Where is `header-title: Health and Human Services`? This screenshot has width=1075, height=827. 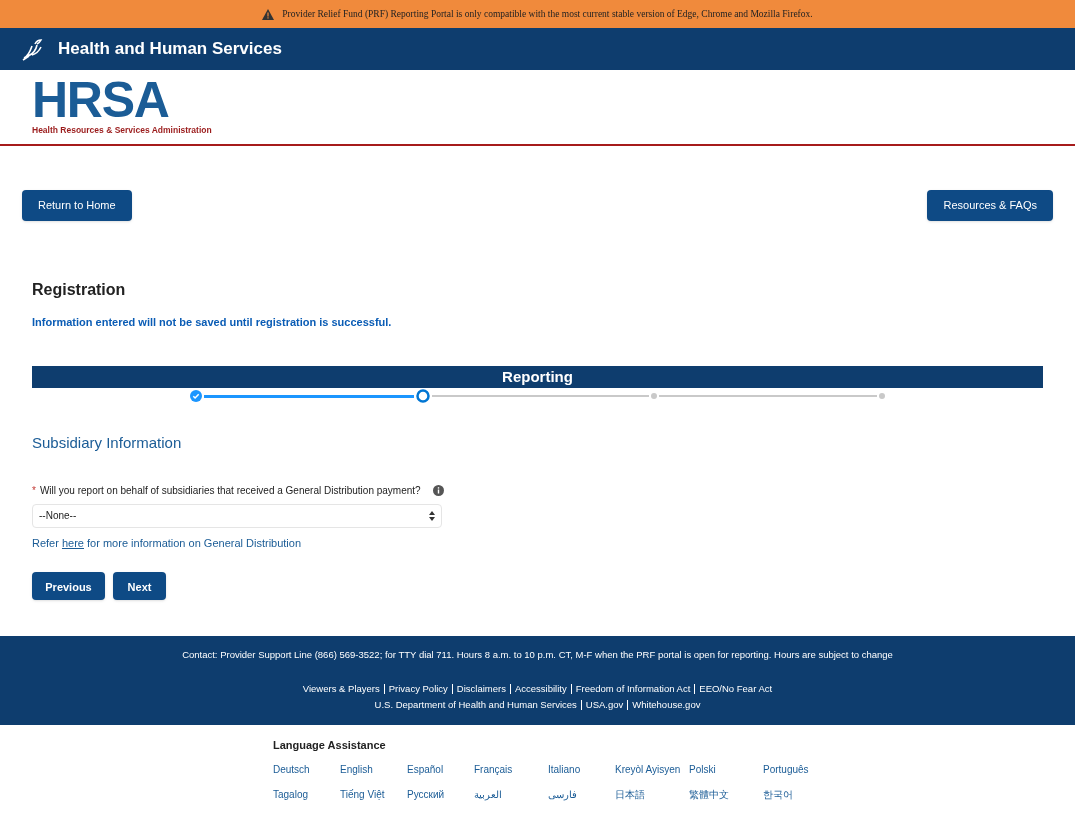 header-title: Health and Human Services is located at coordinates (170, 49).